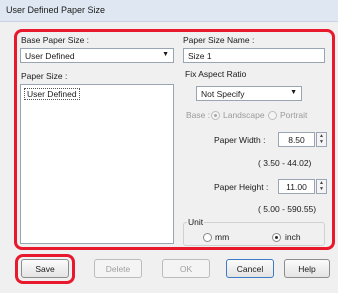 The height and width of the screenshot is (293, 338). Describe the element at coordinates (186, 268) in the screenshot. I see `ok-button: OK` at that location.